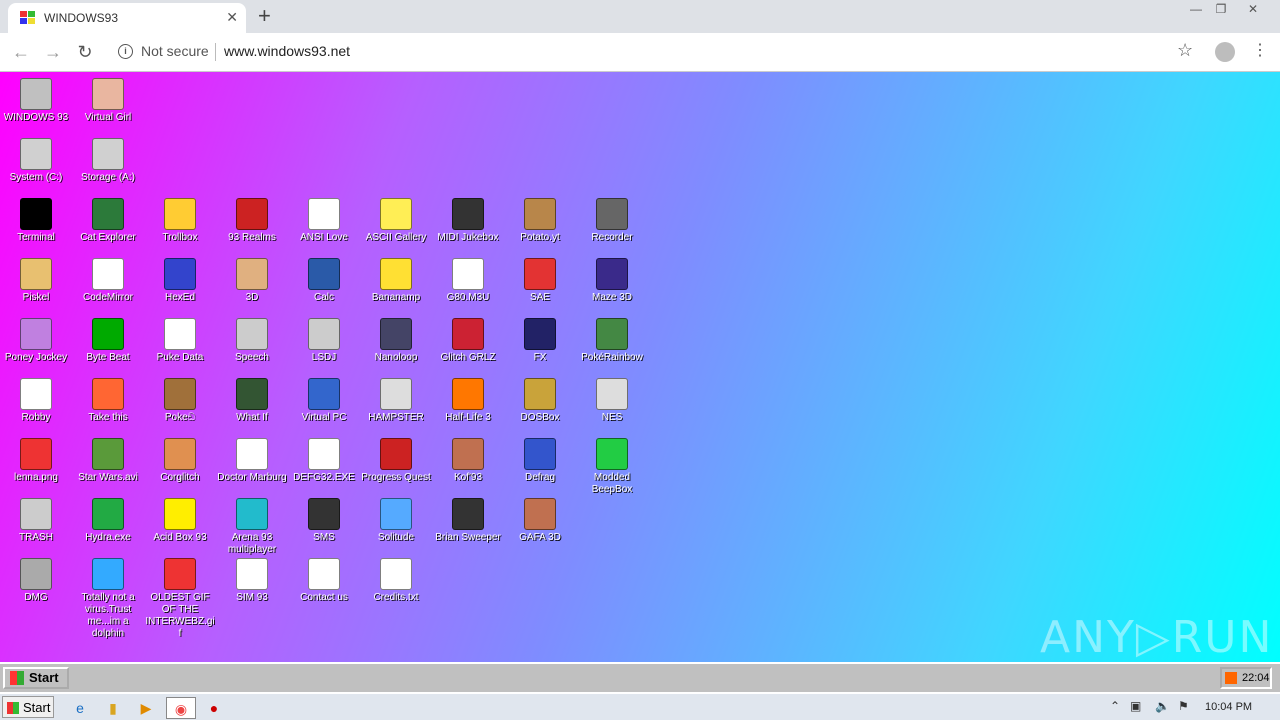 Image resolution: width=1280 pixels, height=720 pixels. What do you see at coordinates (540, 357) in the screenshot?
I see `desktop-icon-label: FX` at bounding box center [540, 357].